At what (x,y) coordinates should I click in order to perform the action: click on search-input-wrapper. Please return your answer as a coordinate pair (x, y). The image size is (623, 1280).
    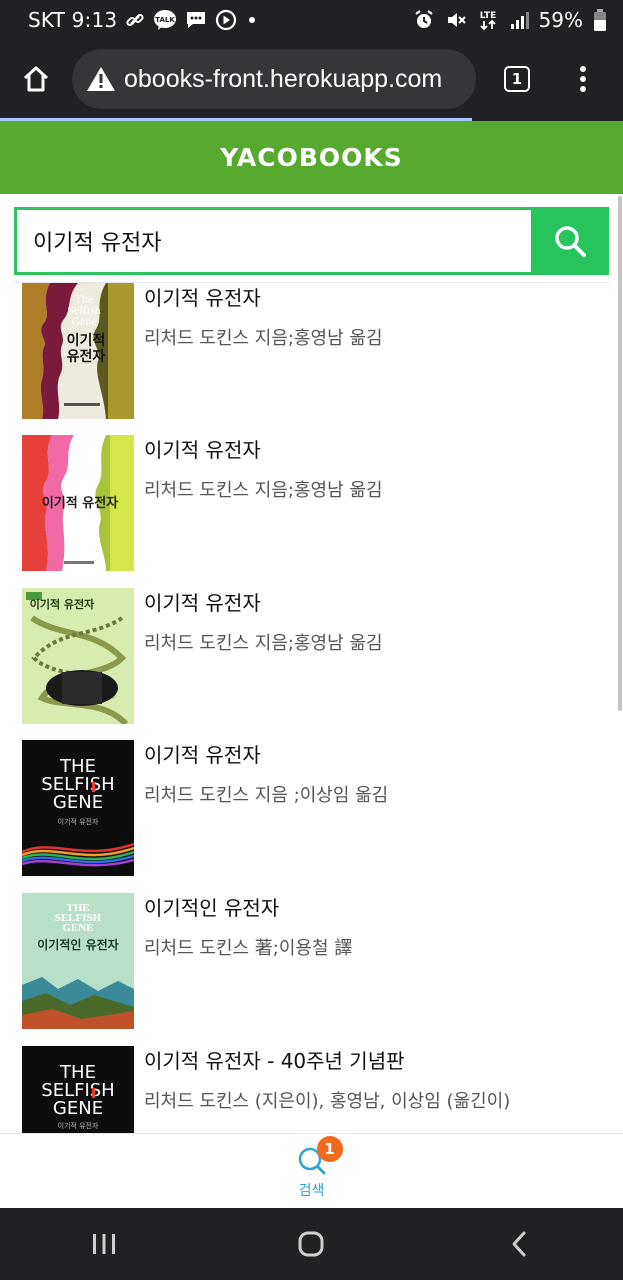
    Looking at the image, I should click on (272, 241).